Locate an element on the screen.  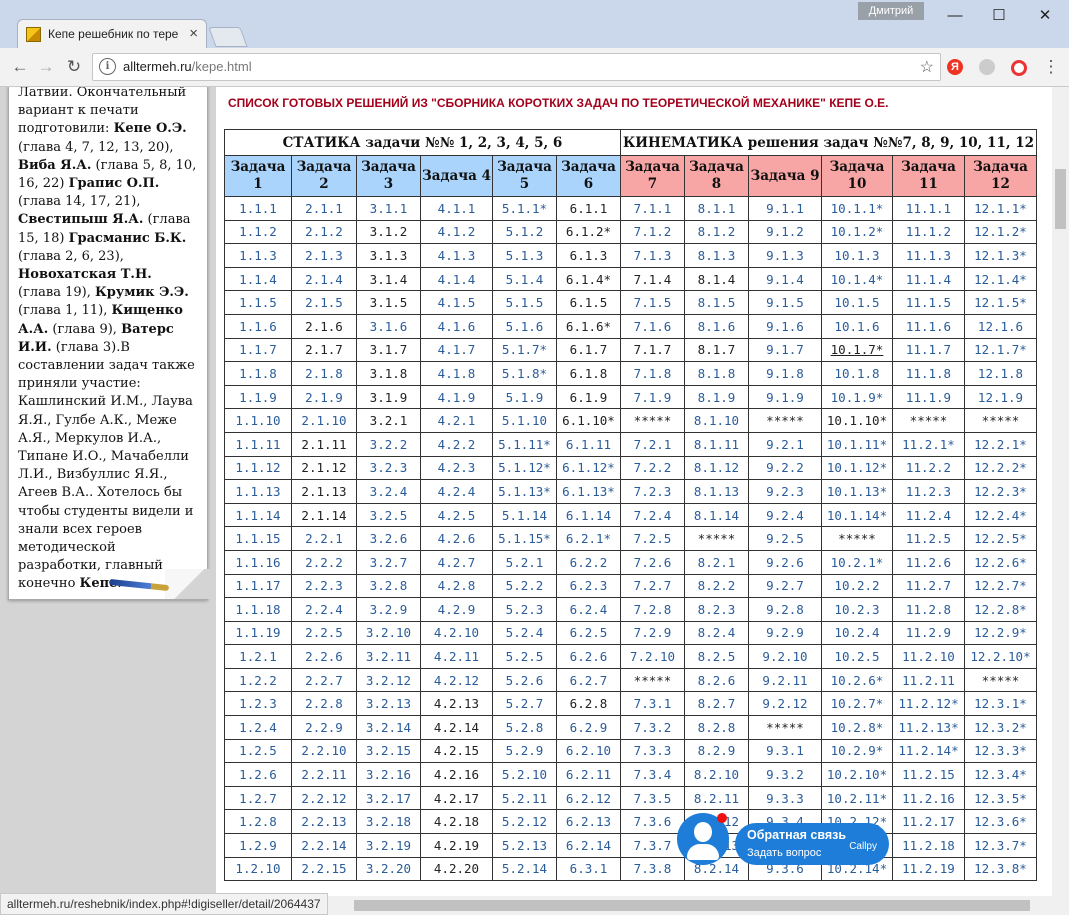
solution-link-cell: 3.1.3 is located at coordinates (388, 255).